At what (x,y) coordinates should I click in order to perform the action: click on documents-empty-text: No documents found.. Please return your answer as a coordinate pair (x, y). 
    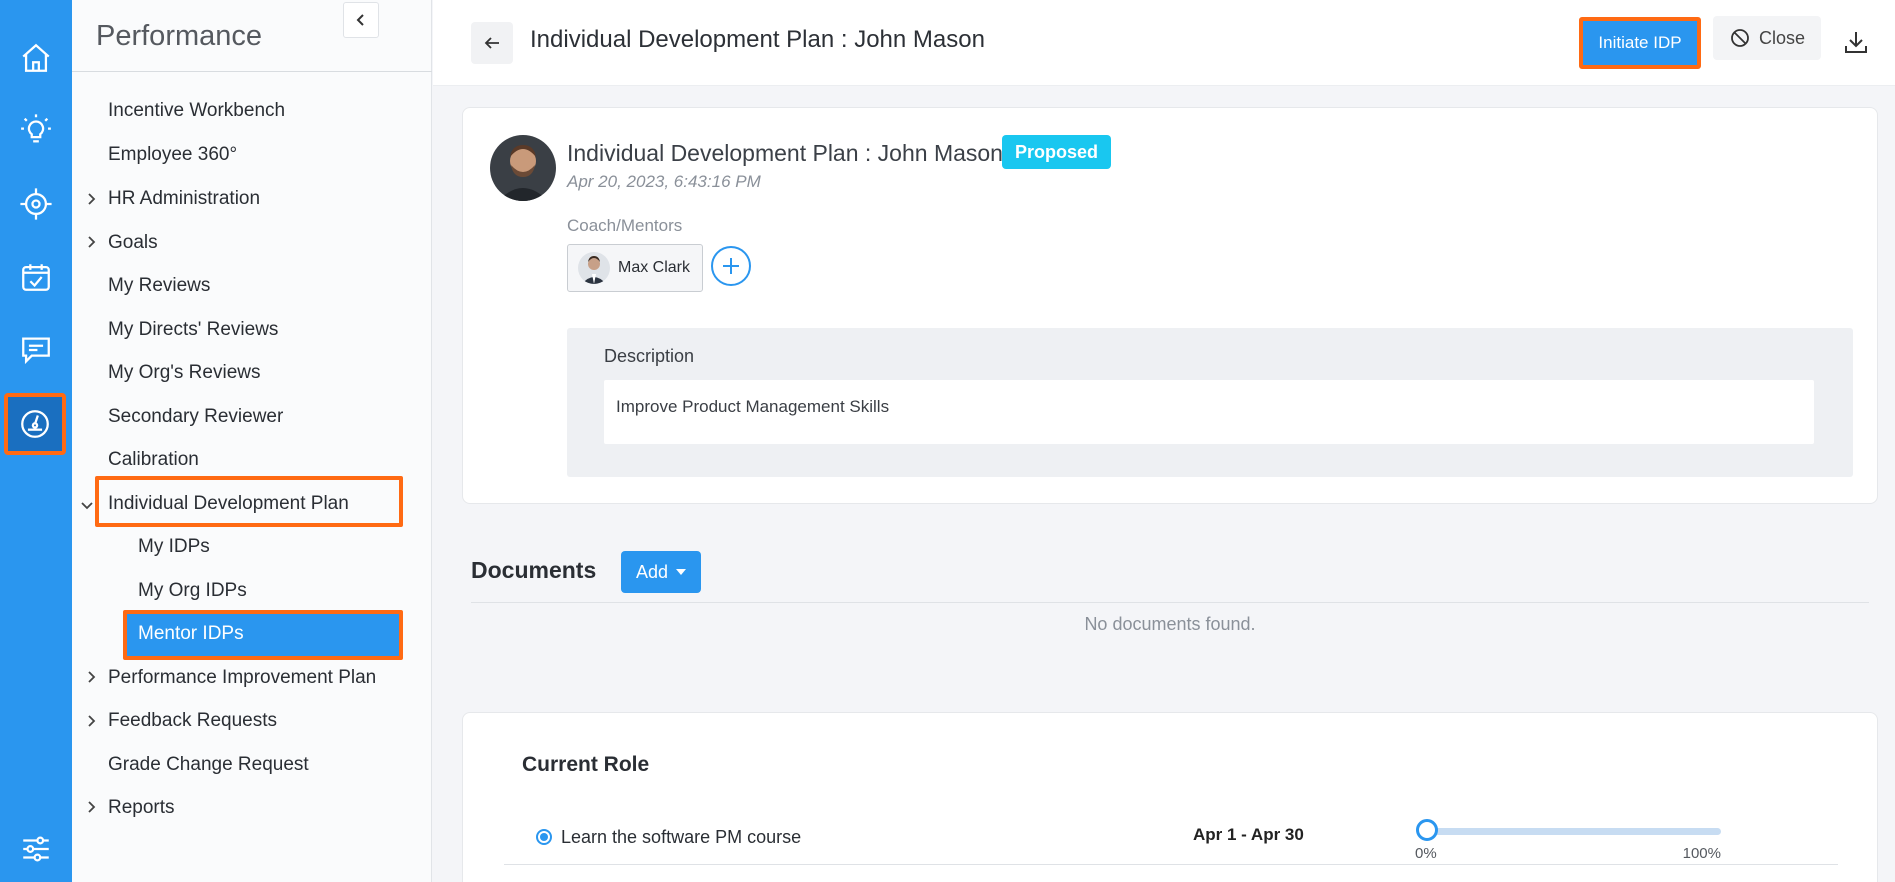
    Looking at the image, I should click on (1170, 624).